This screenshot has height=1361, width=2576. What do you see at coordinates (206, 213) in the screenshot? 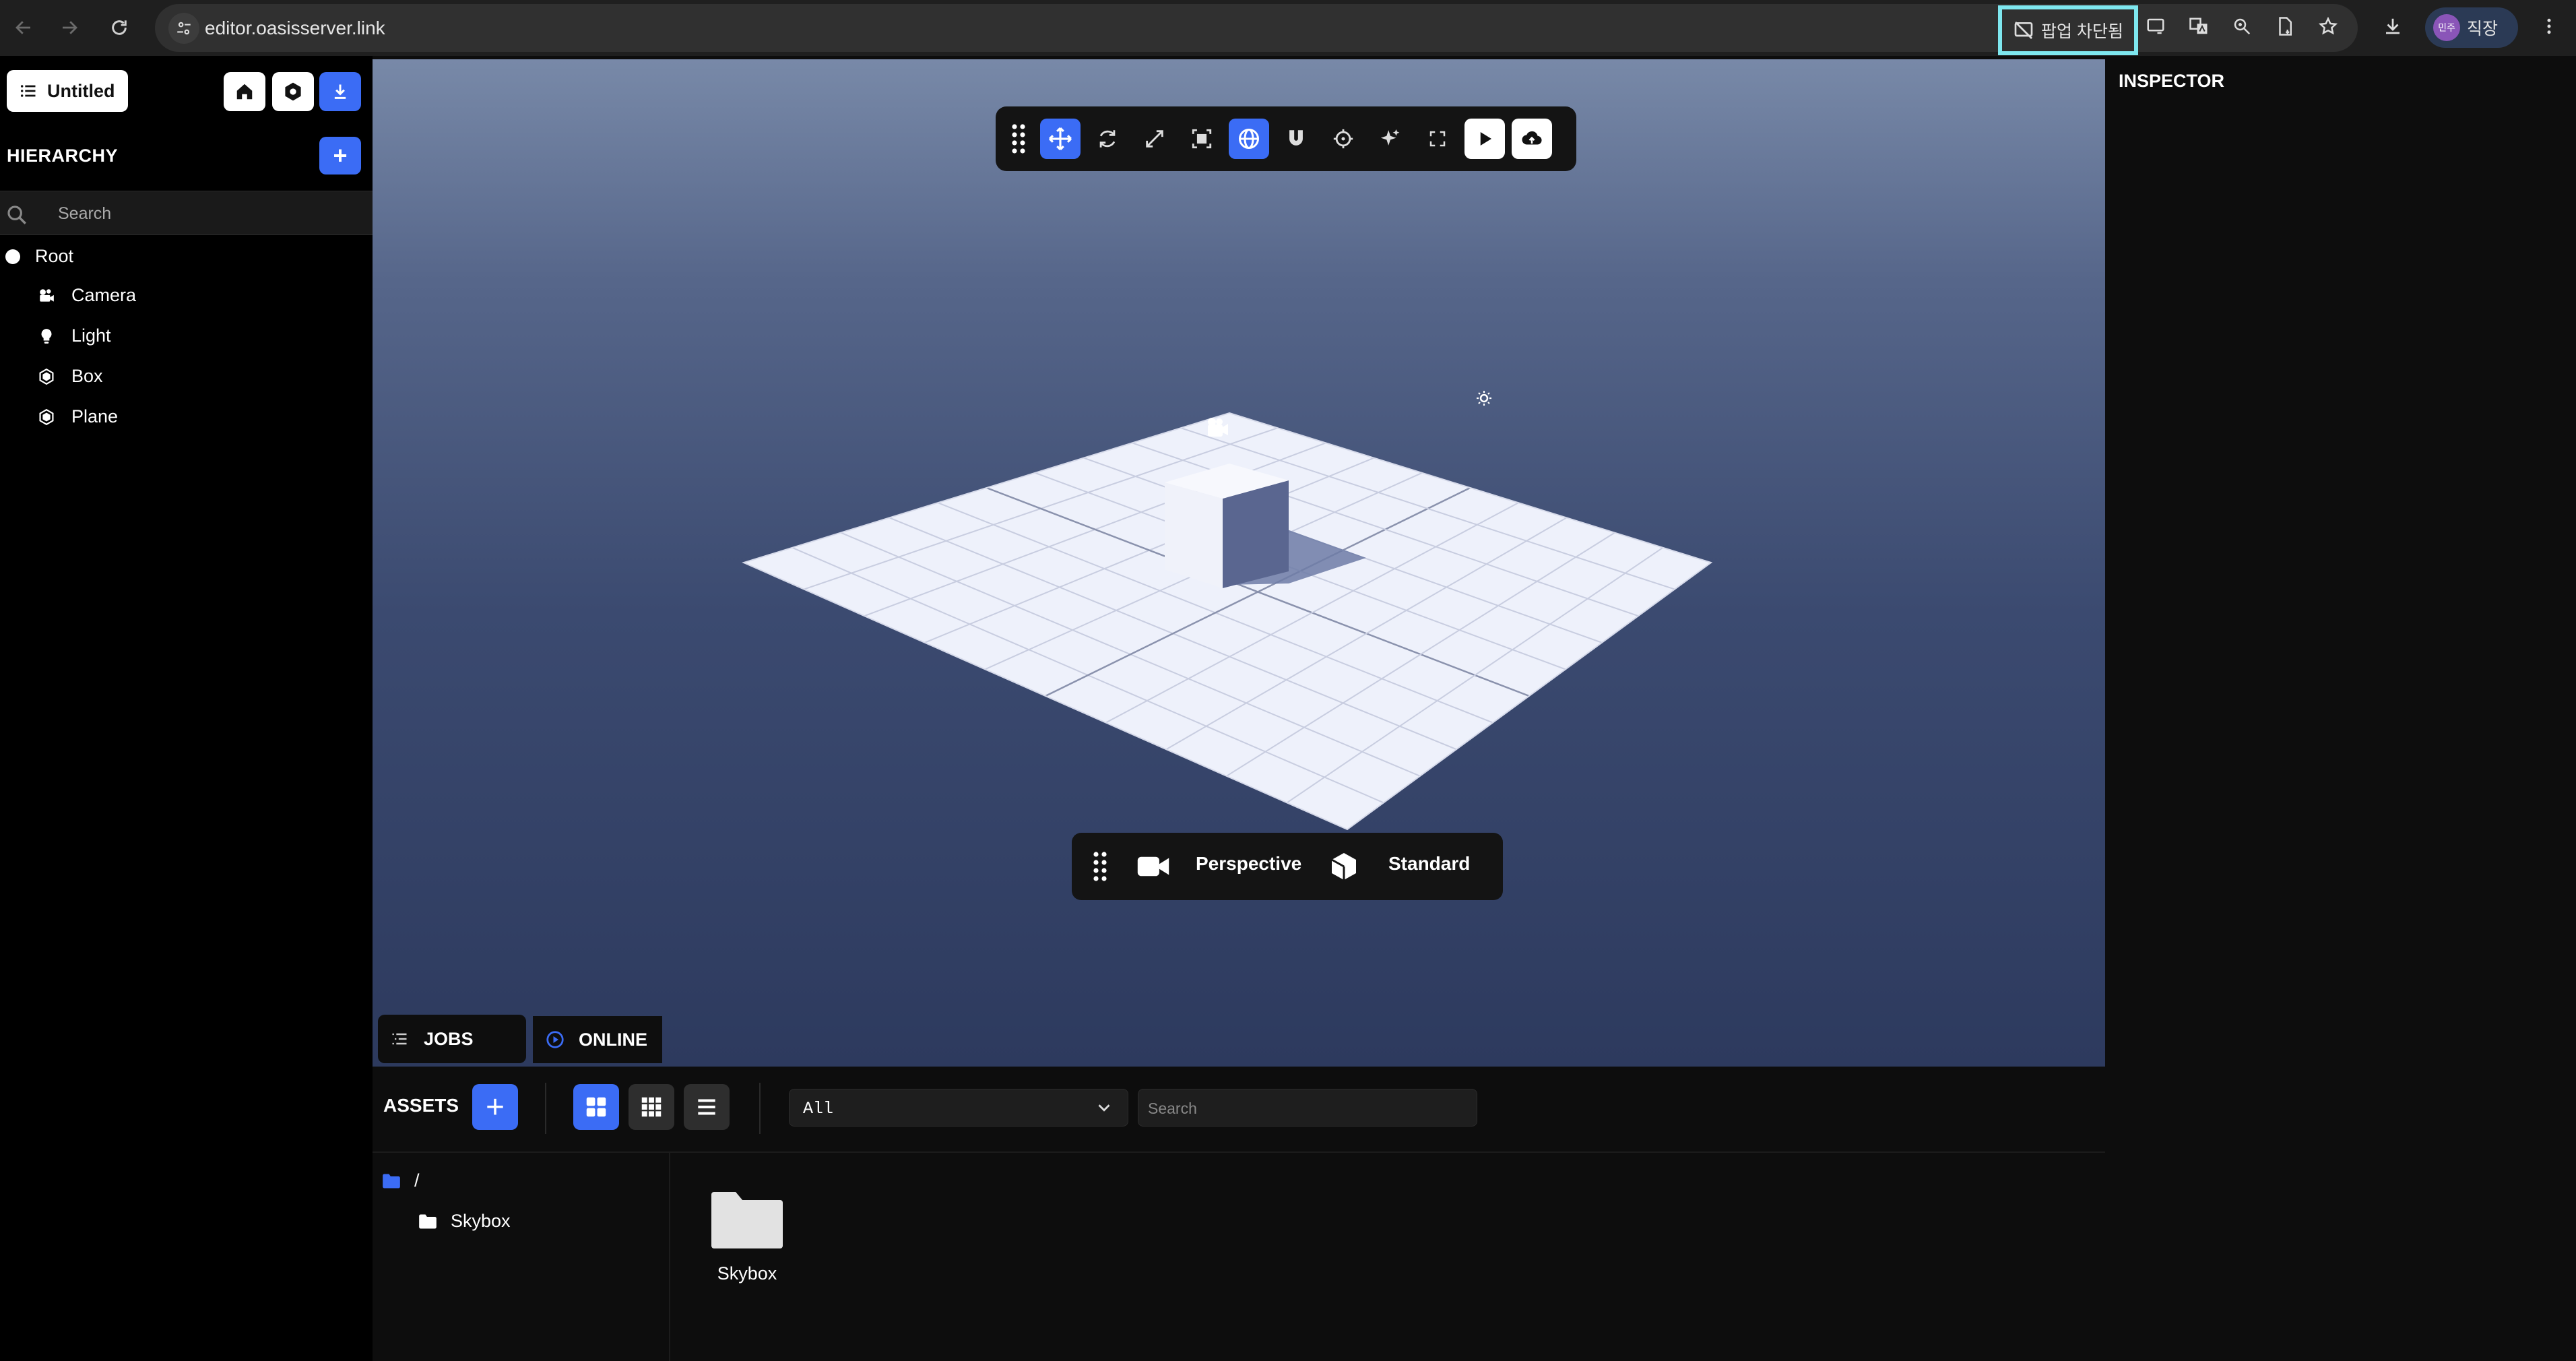
I see `hierarchy-search-input` at bounding box center [206, 213].